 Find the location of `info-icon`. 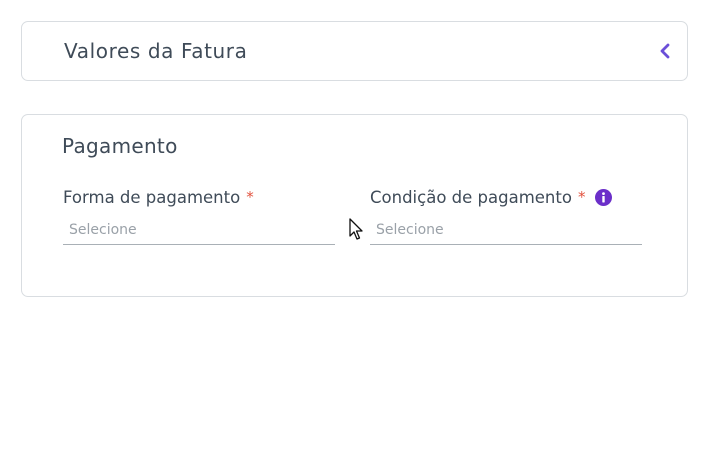

info-icon is located at coordinates (604, 197).